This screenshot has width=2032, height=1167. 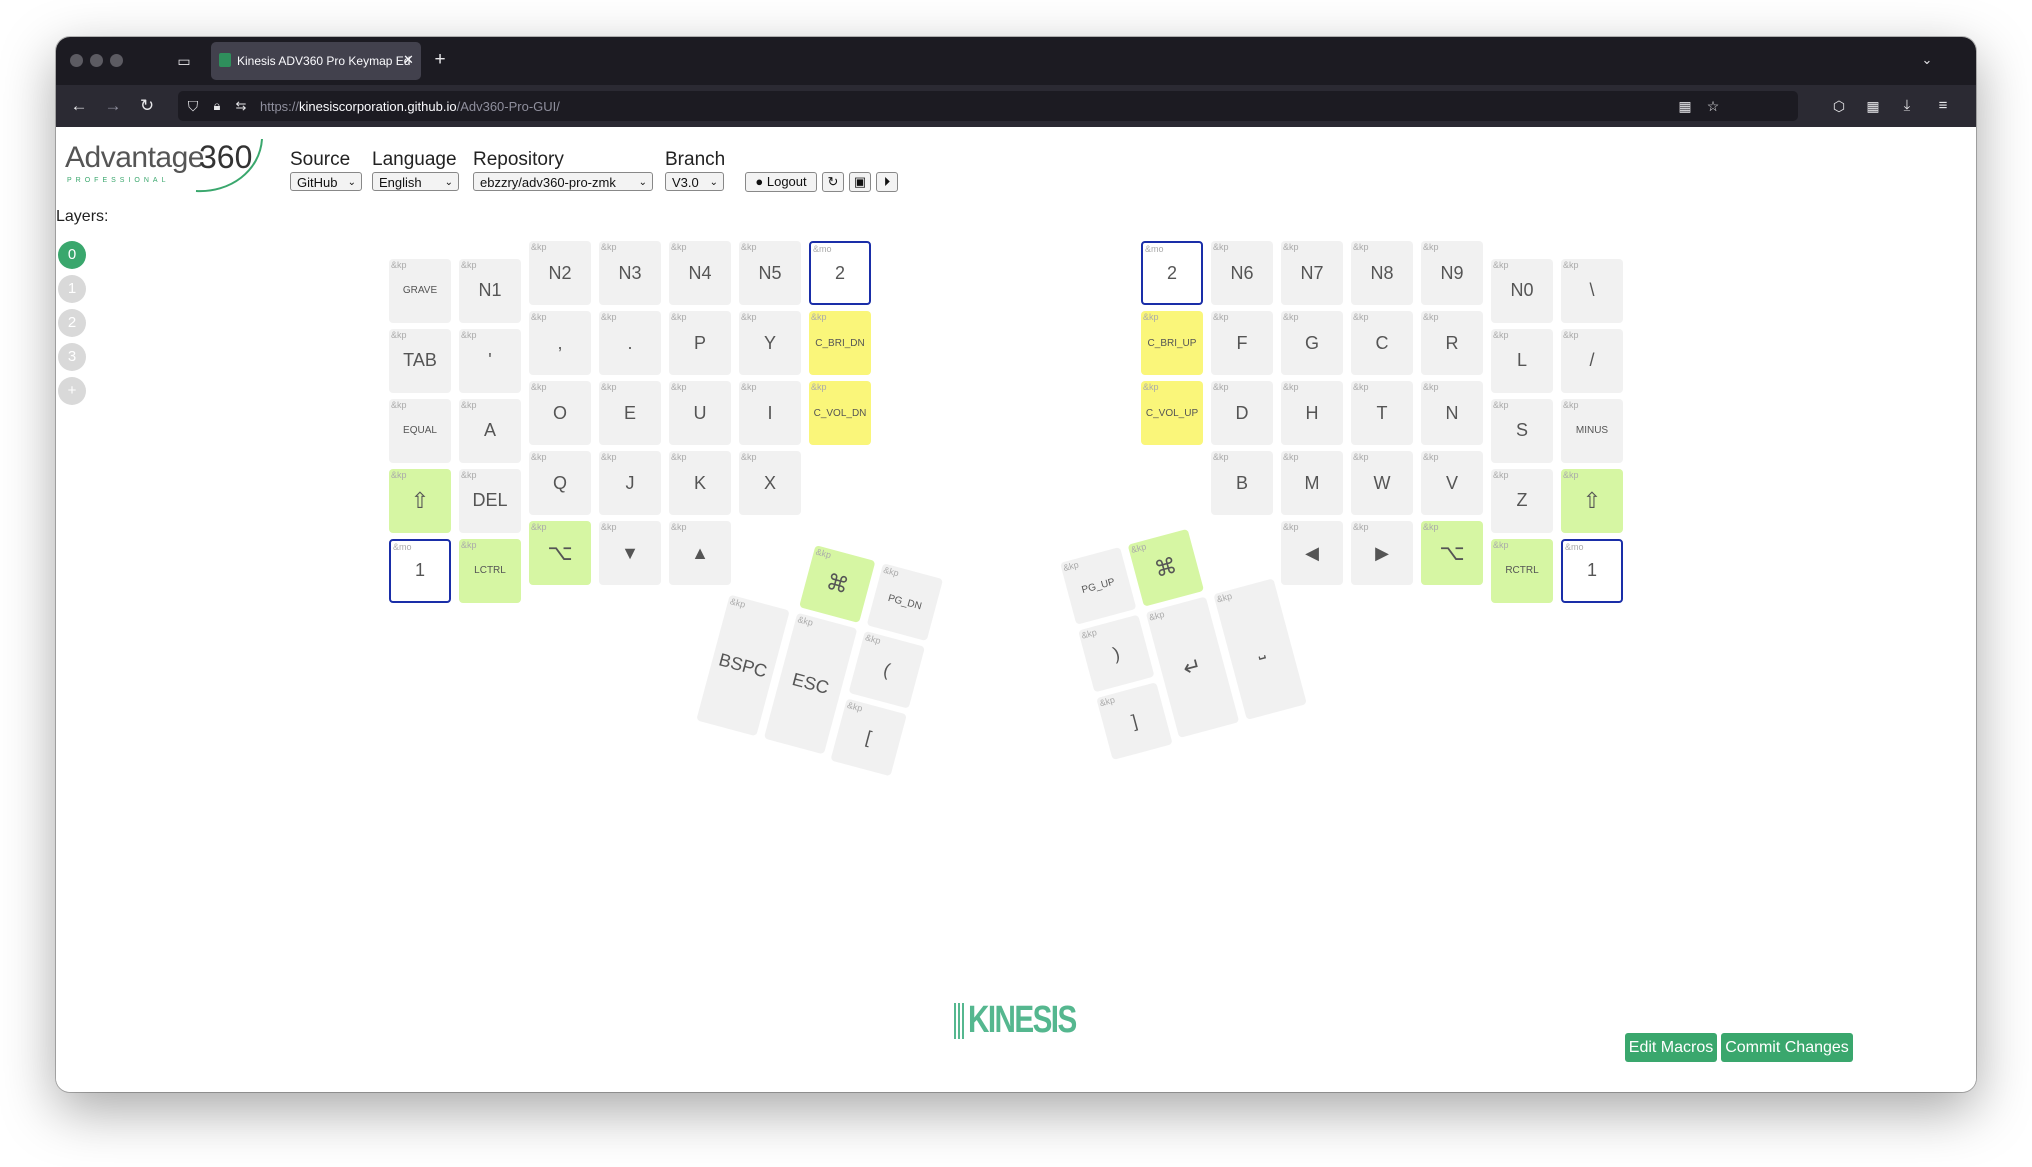 What do you see at coordinates (1713, 106) in the screenshot?
I see `bookmark-star-icon: ☆` at bounding box center [1713, 106].